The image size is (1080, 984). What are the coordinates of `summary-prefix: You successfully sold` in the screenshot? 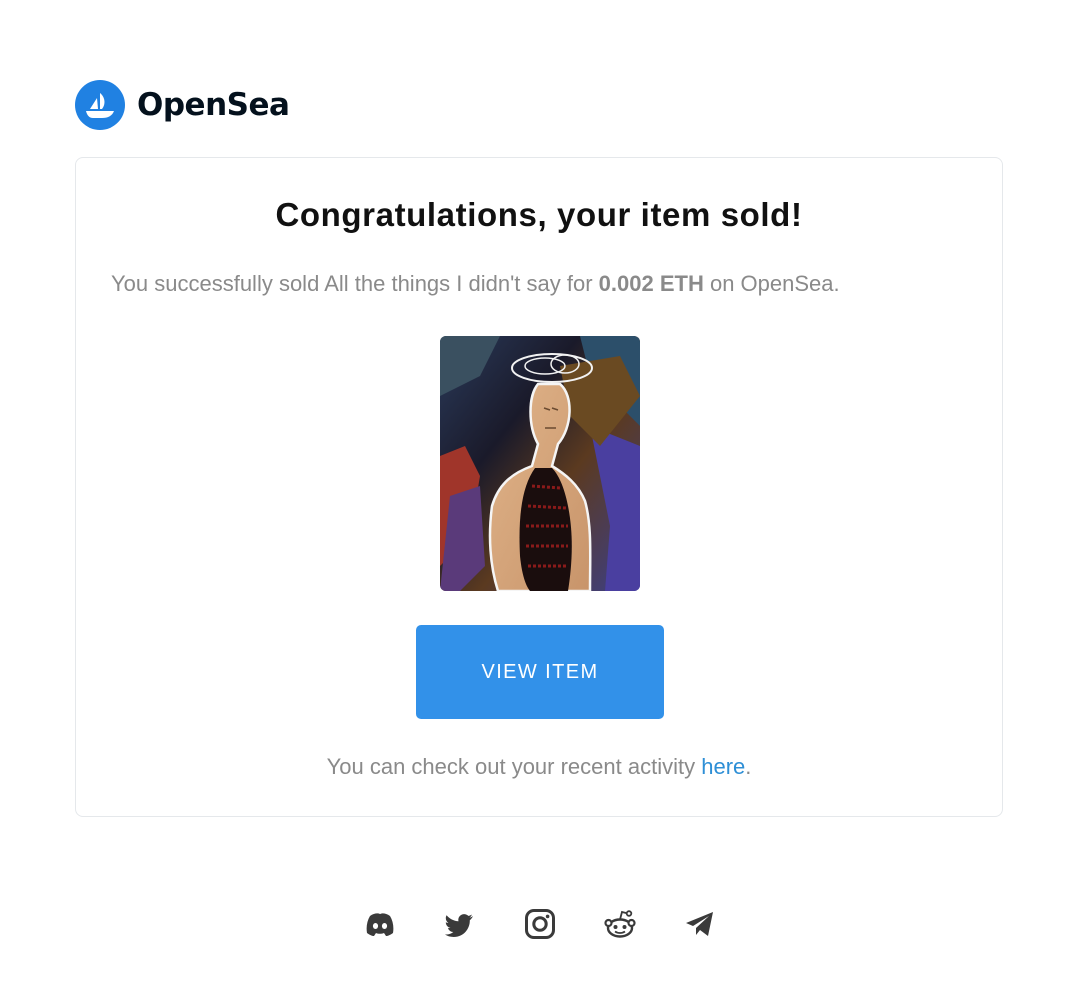 It's located at (218, 283).